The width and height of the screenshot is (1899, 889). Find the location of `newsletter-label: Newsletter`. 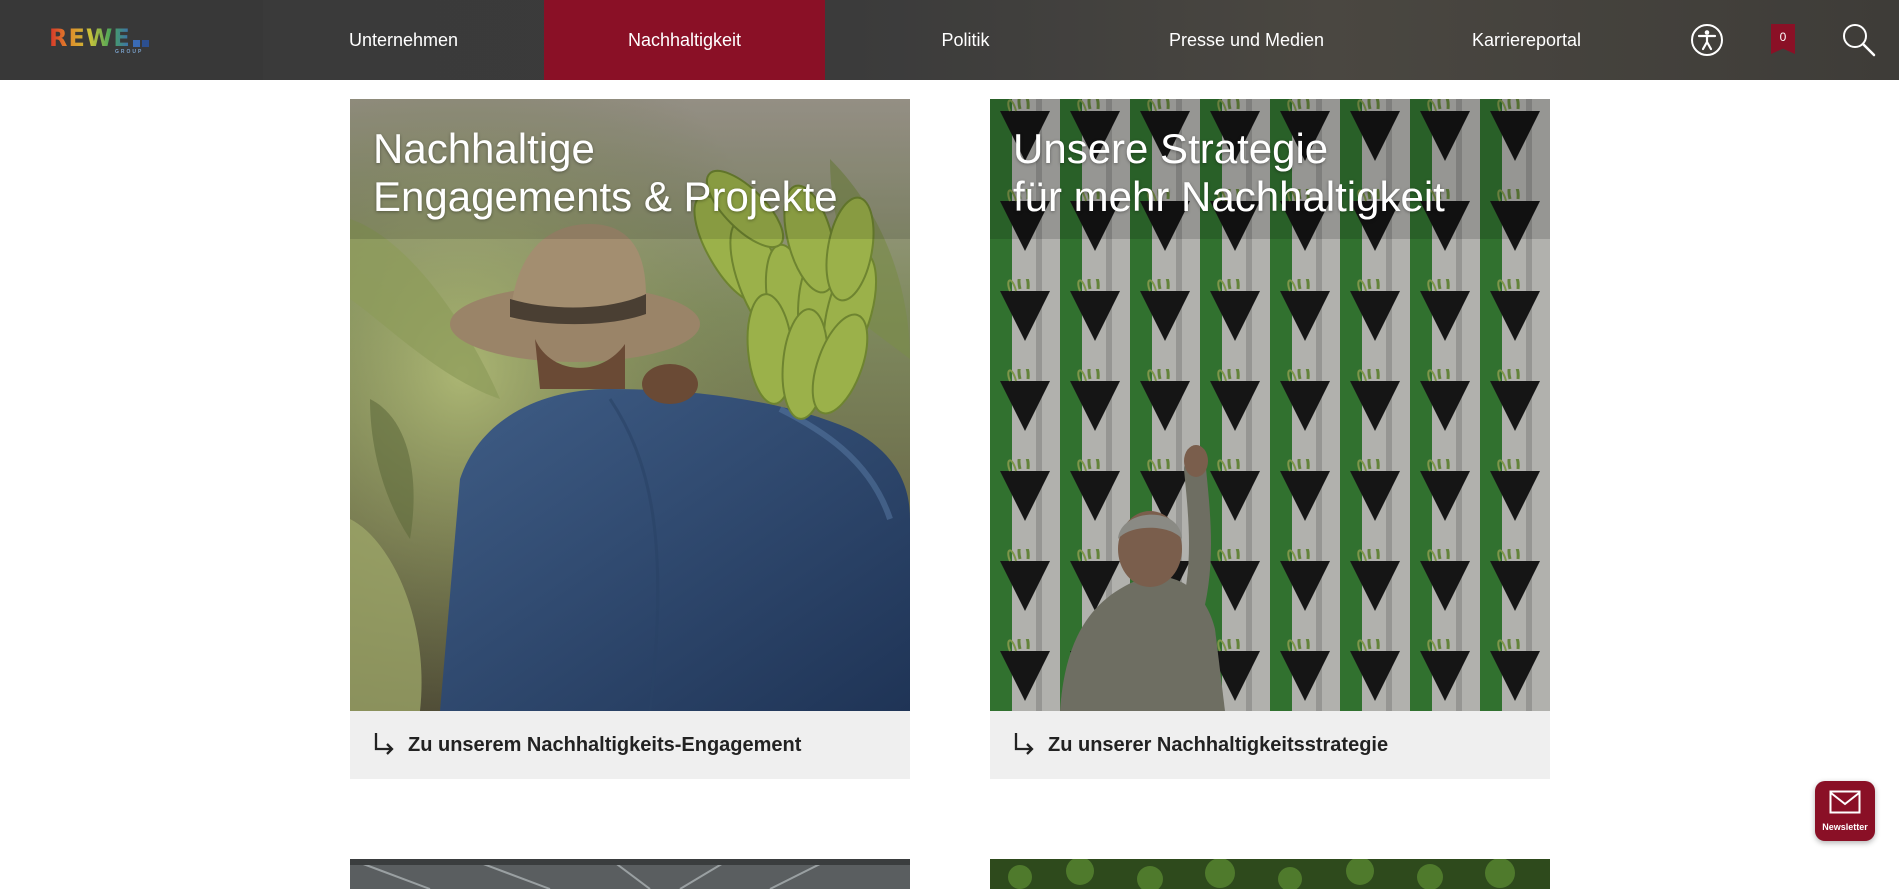

newsletter-label: Newsletter is located at coordinates (1845, 827).